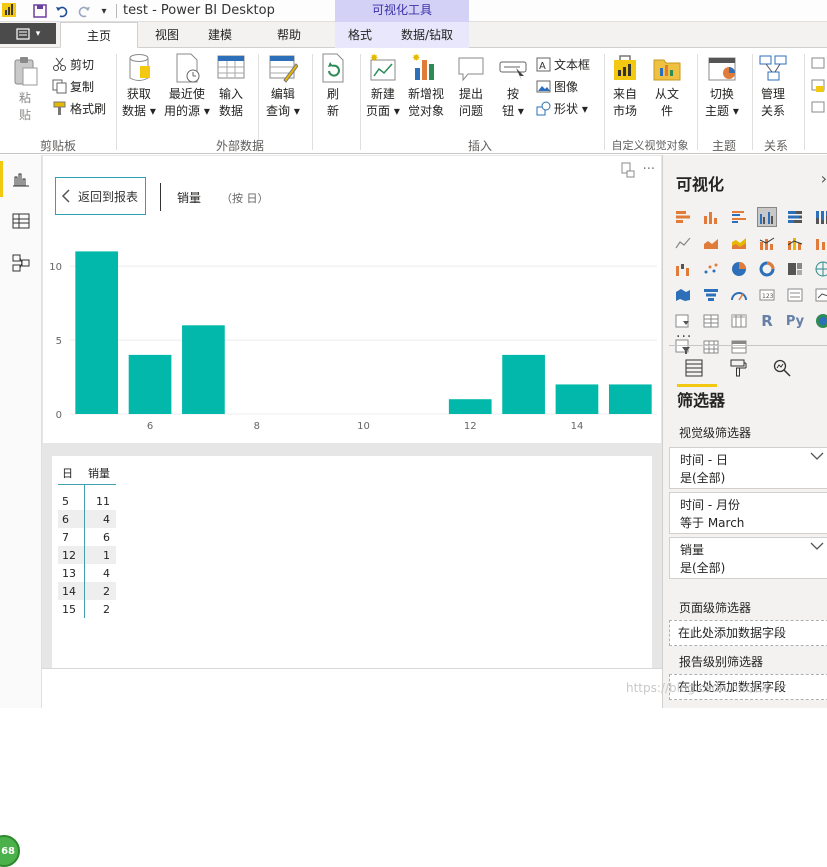  What do you see at coordinates (820, 321) in the screenshot?
I see `arcgis-map-icon` at bounding box center [820, 321].